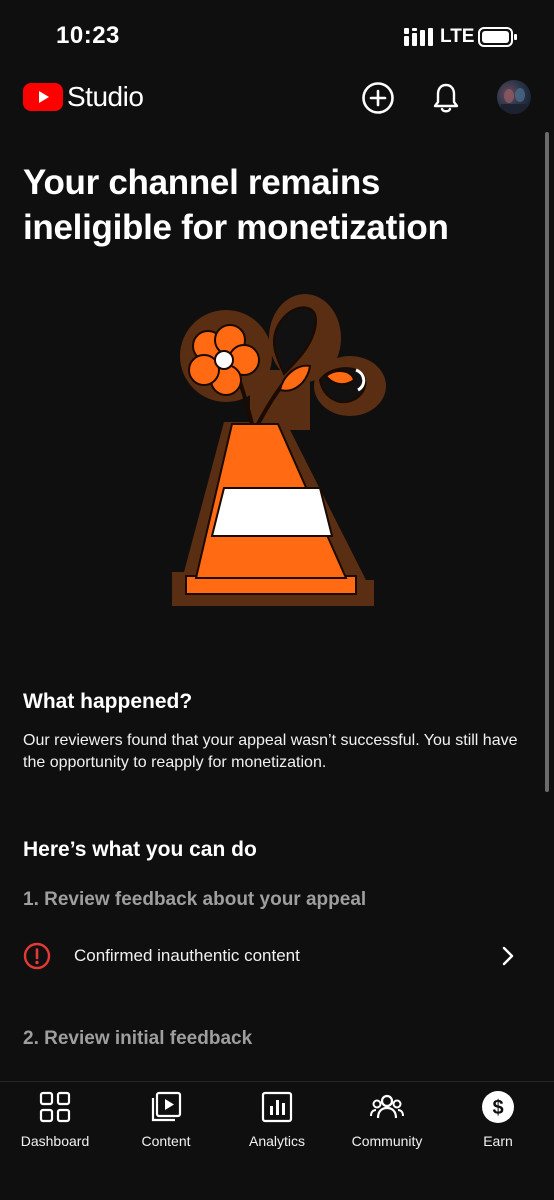  What do you see at coordinates (514, 101) in the screenshot?
I see `avatar-image` at bounding box center [514, 101].